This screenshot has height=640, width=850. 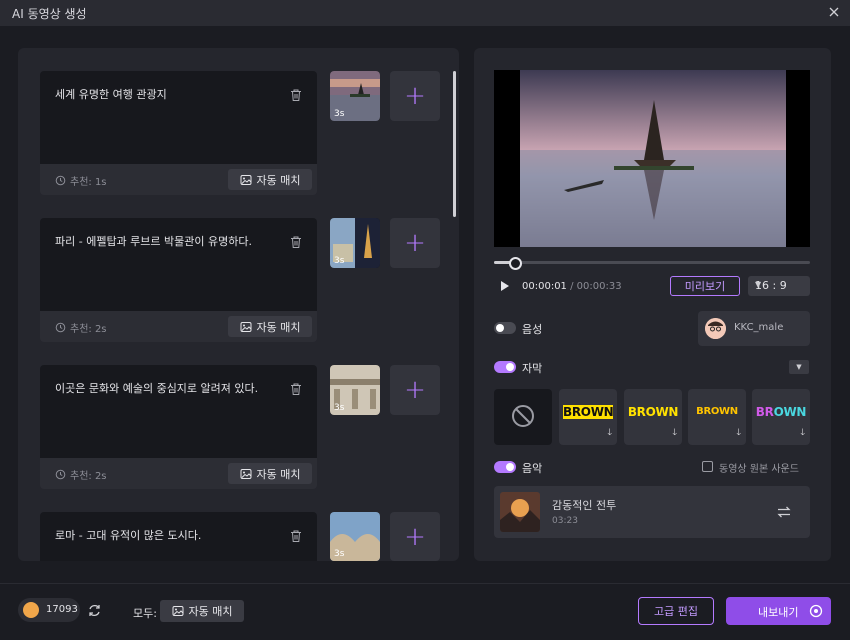 What do you see at coordinates (128, 535) in the screenshot?
I see `scene-text: 로마 - 고대 유적이 많은 도시다.` at bounding box center [128, 535].